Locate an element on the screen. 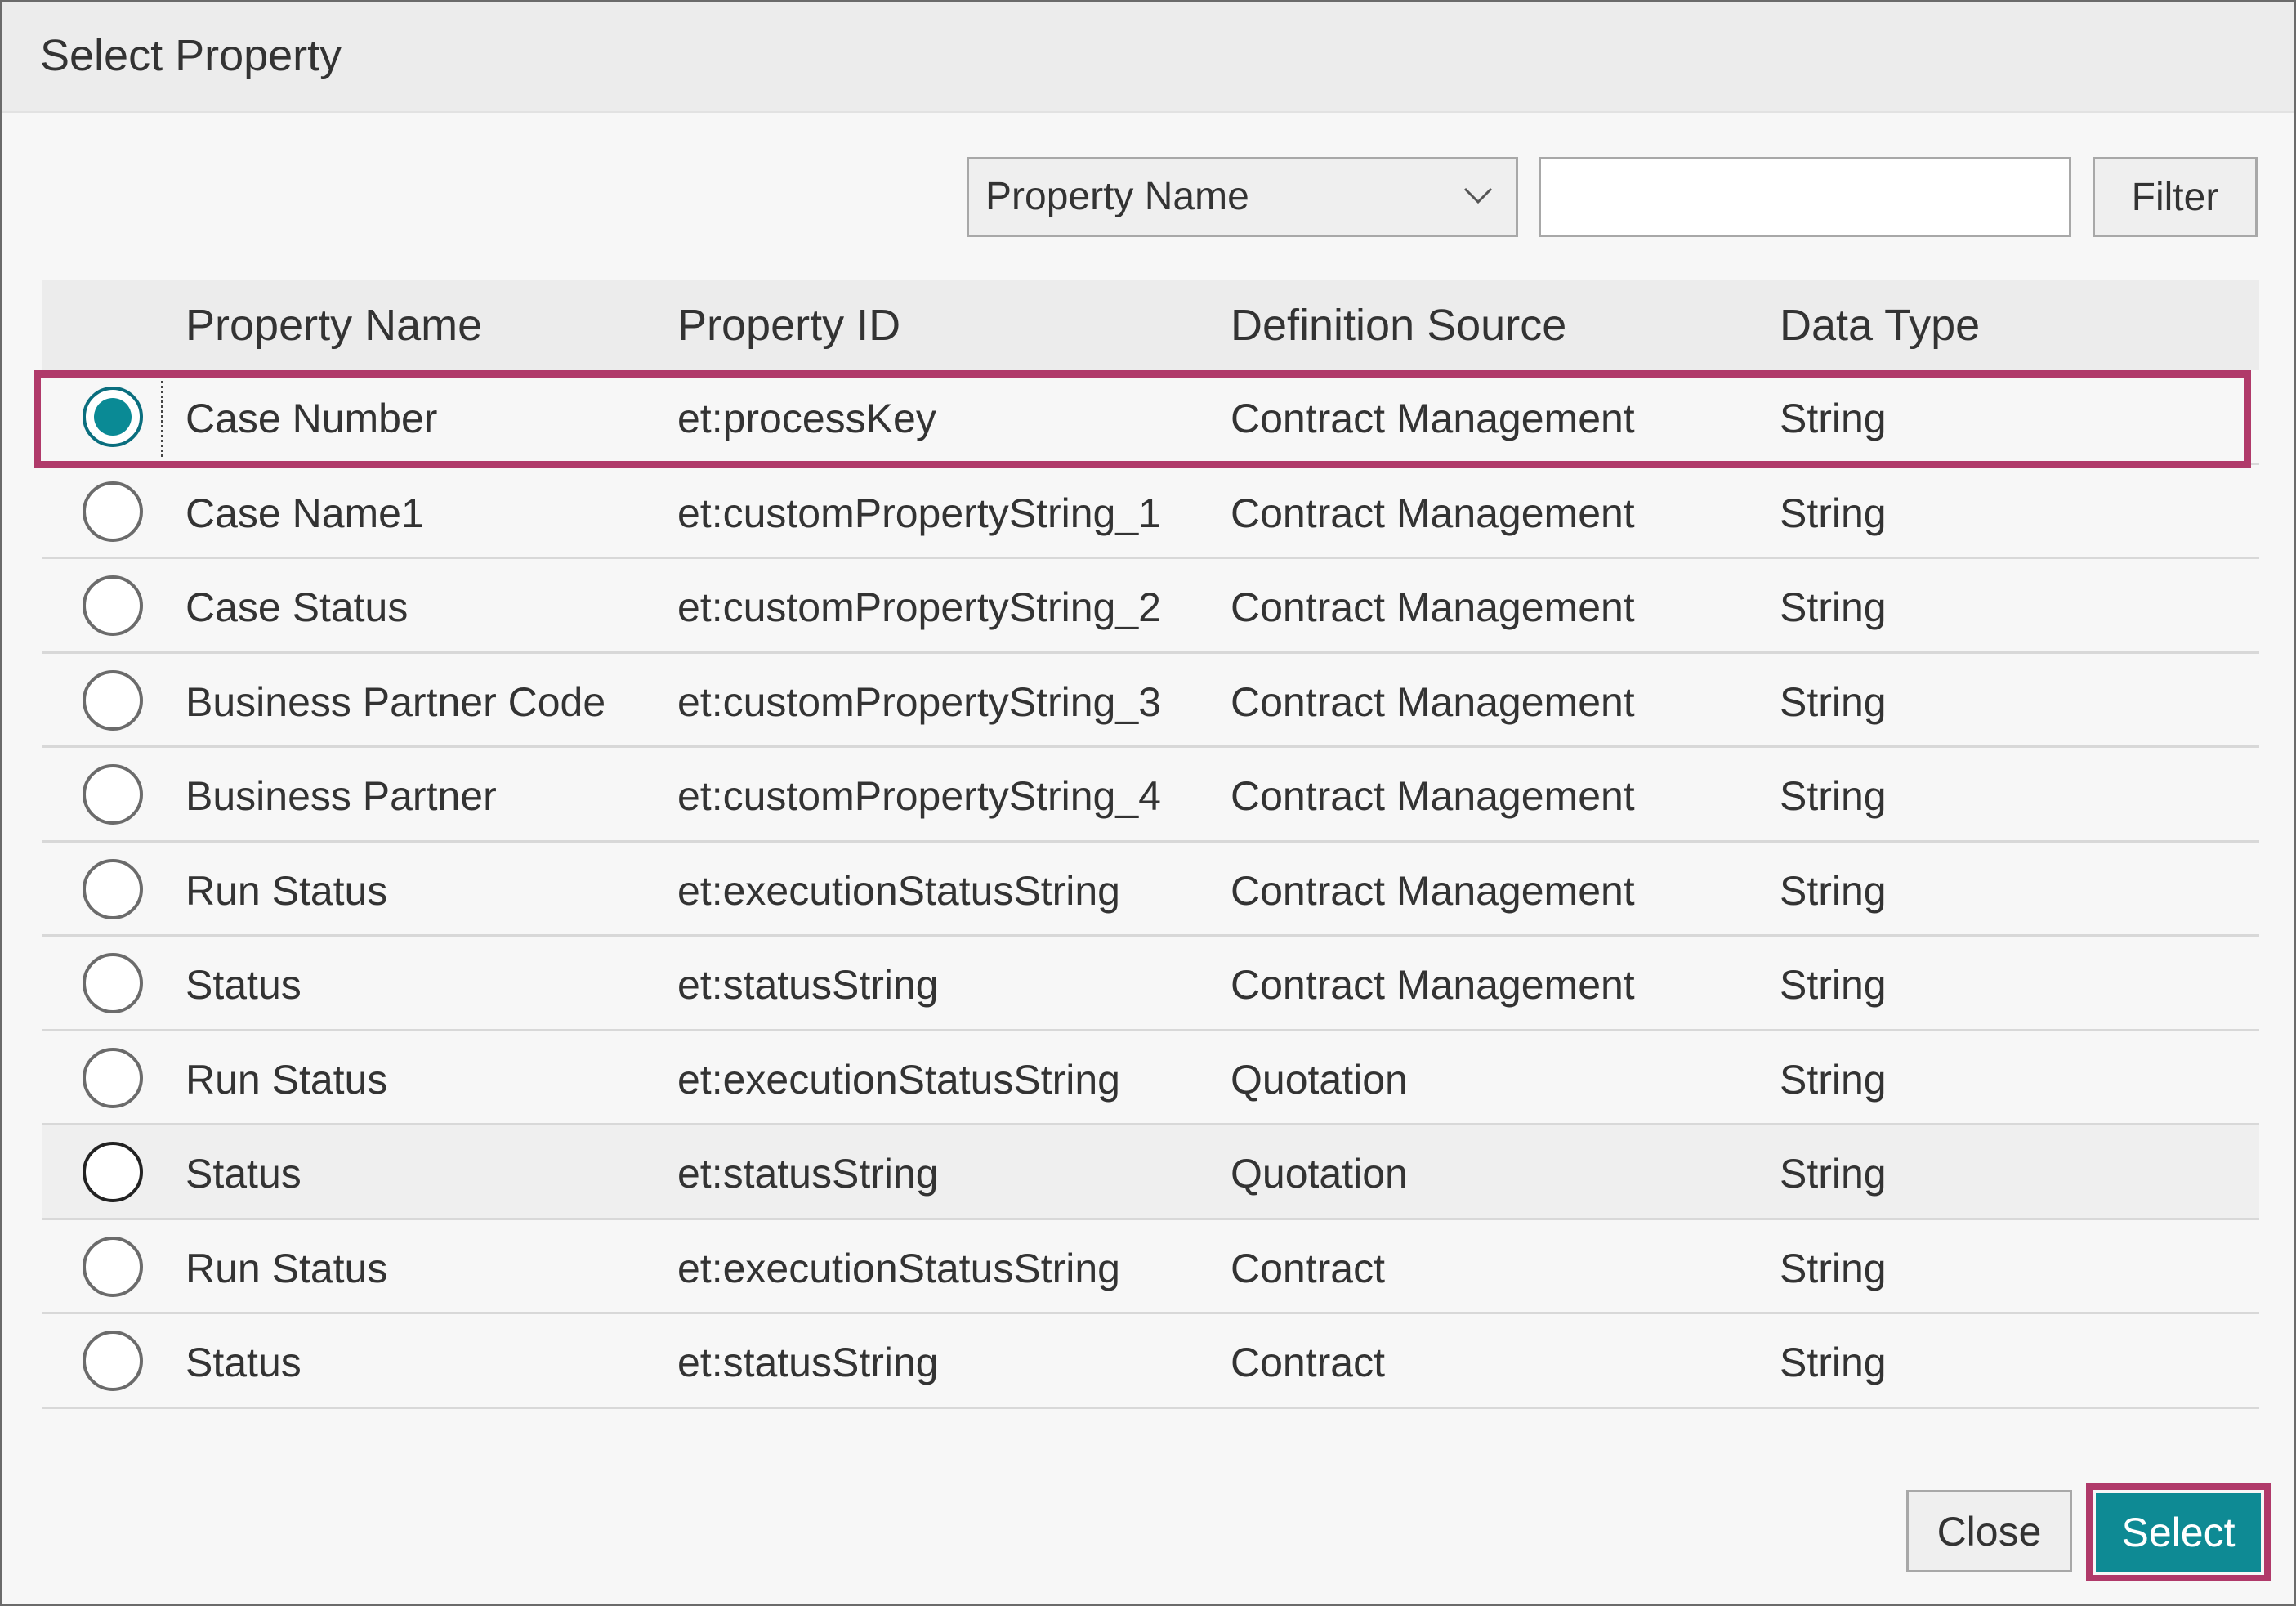 The image size is (2296, 1606). cell-property-id: et:customPropertyString_3 is located at coordinates (919, 701).